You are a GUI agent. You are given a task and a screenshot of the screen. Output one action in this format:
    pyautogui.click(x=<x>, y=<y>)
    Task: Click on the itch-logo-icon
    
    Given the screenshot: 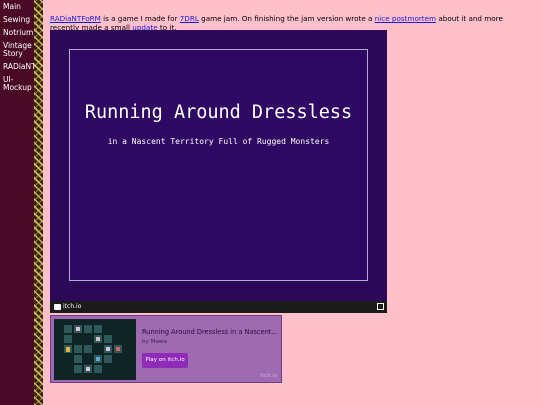 What is the action you would take?
    pyautogui.click(x=57, y=306)
    